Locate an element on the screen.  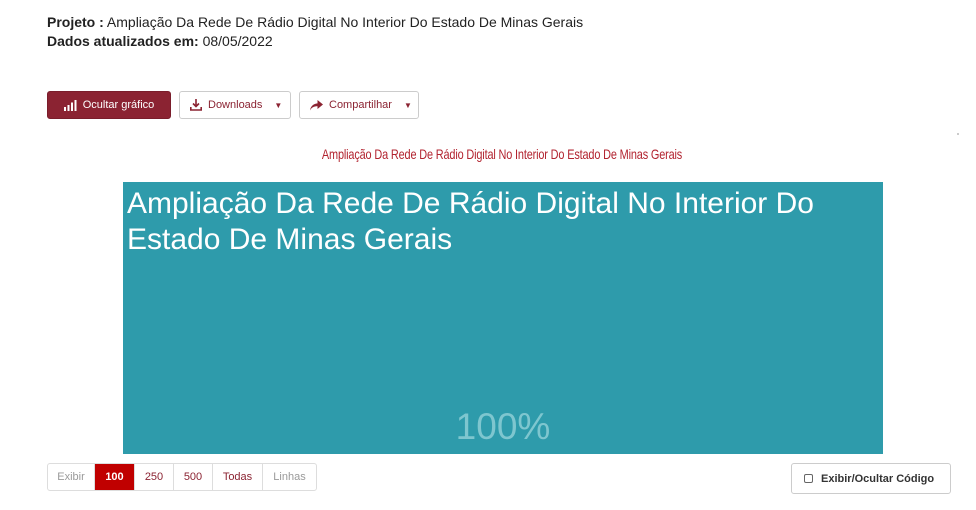
downloads-button: Downloads ▼ is located at coordinates (235, 105).